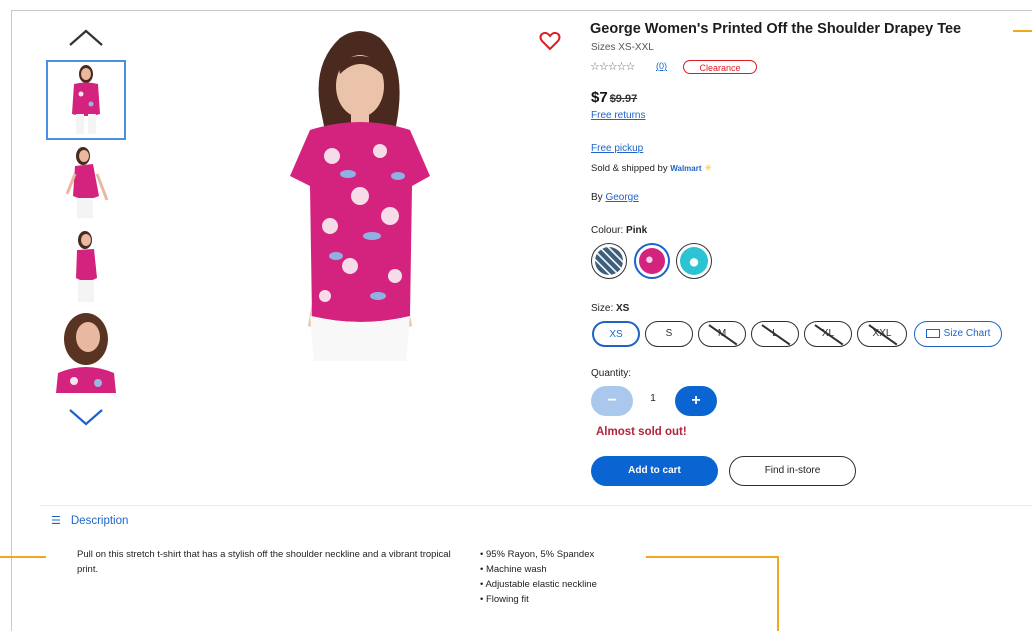 The width and height of the screenshot is (1032, 632). I want to click on colour-label-text: Colour:, so click(607, 230).